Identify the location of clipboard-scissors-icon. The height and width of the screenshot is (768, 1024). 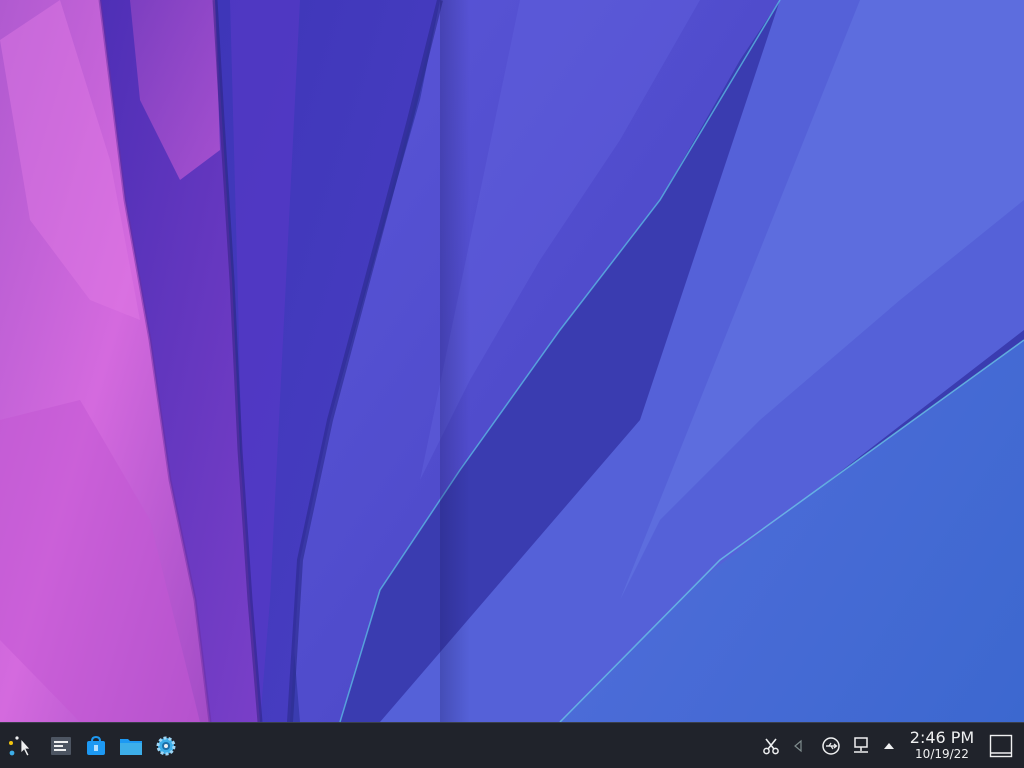
(771, 746).